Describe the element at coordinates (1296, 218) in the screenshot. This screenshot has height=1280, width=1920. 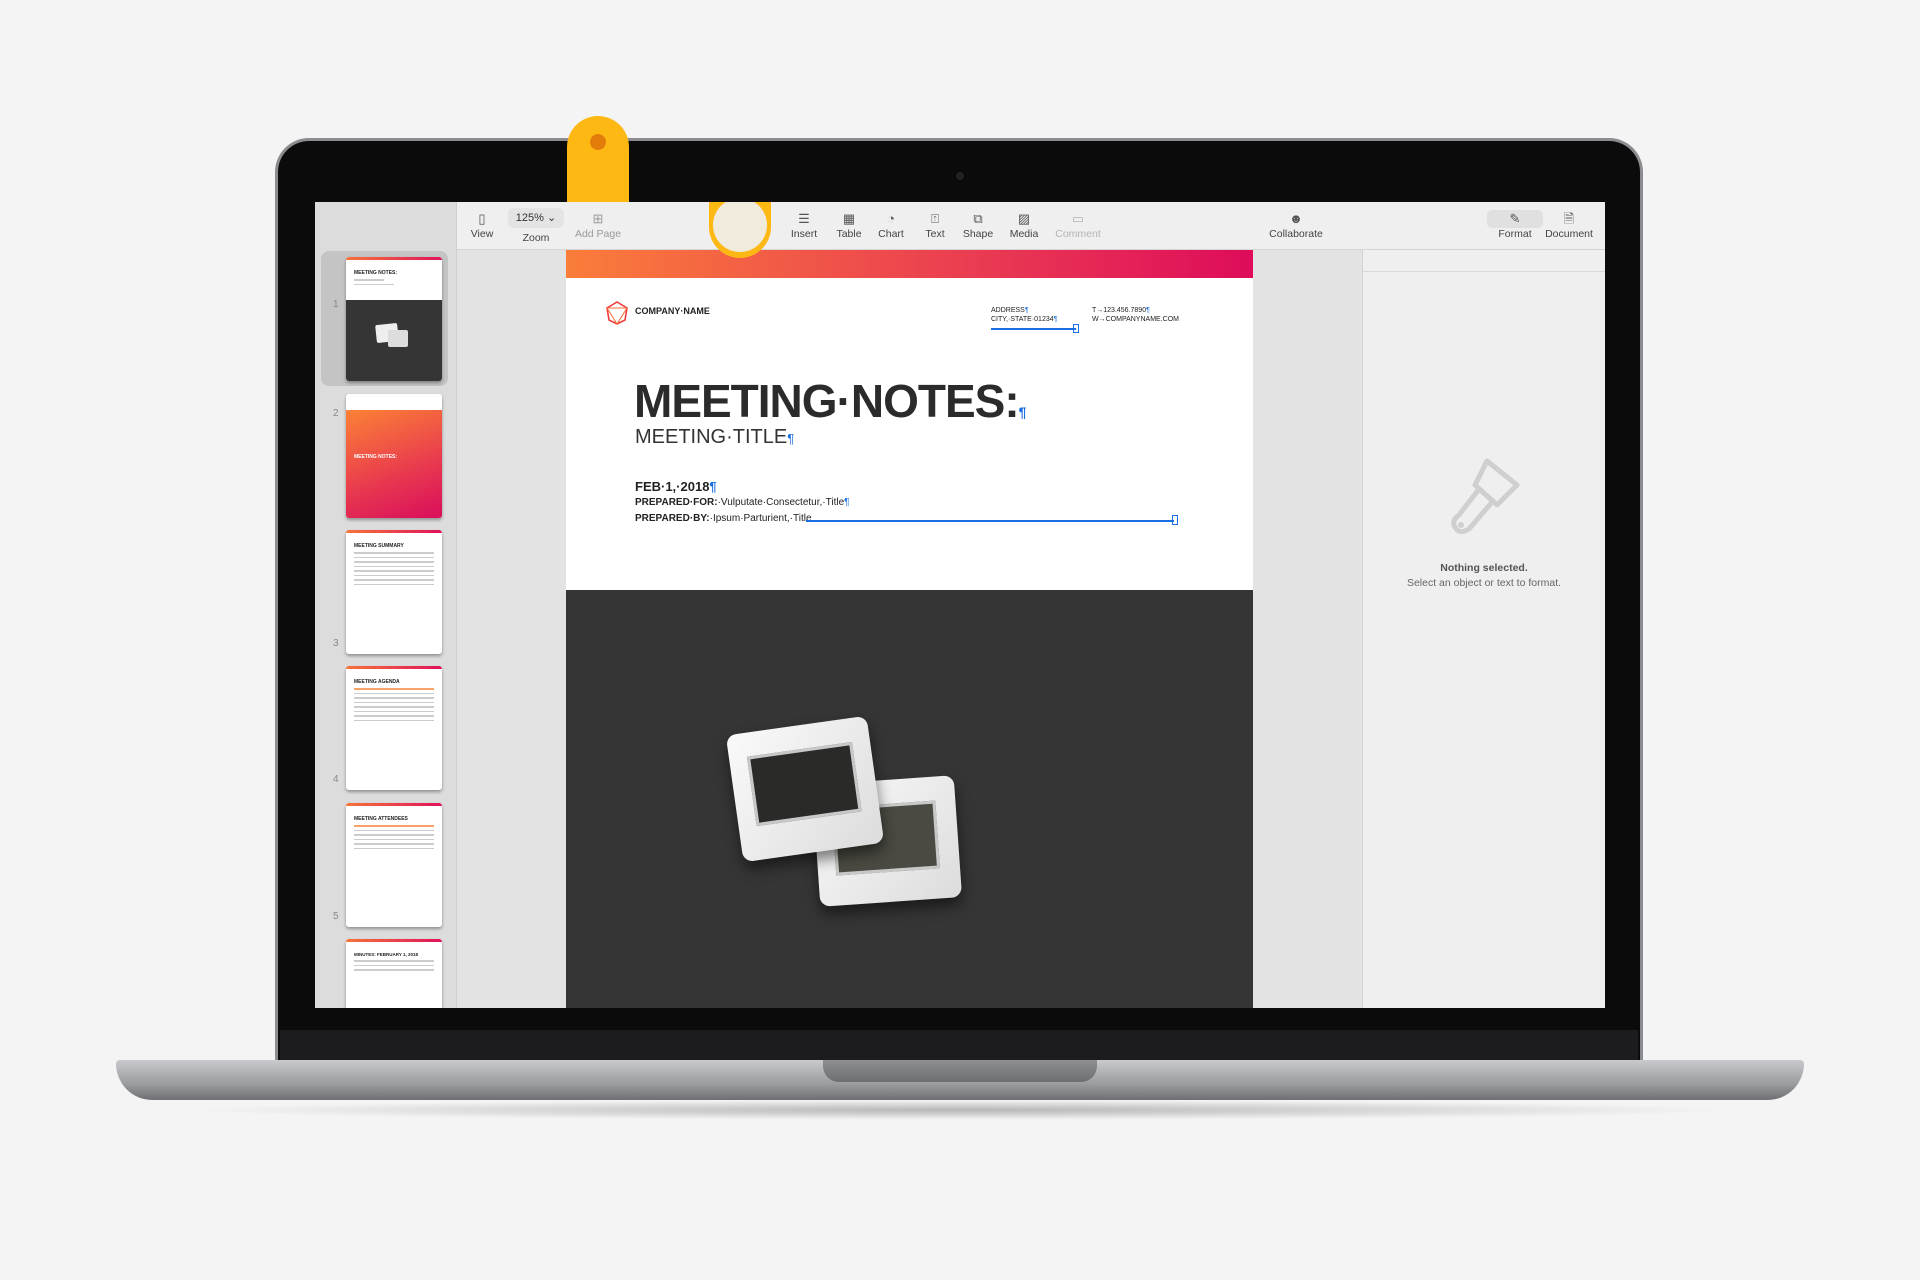
I see `collaborate-icon: ☻` at that location.